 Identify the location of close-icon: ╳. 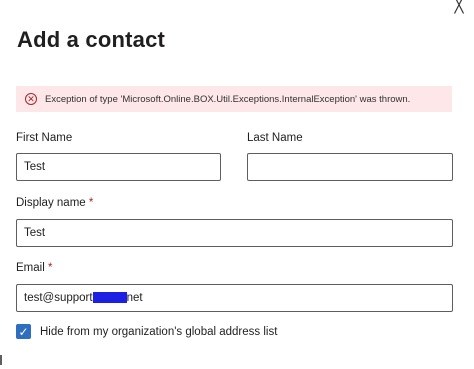
(459, 7).